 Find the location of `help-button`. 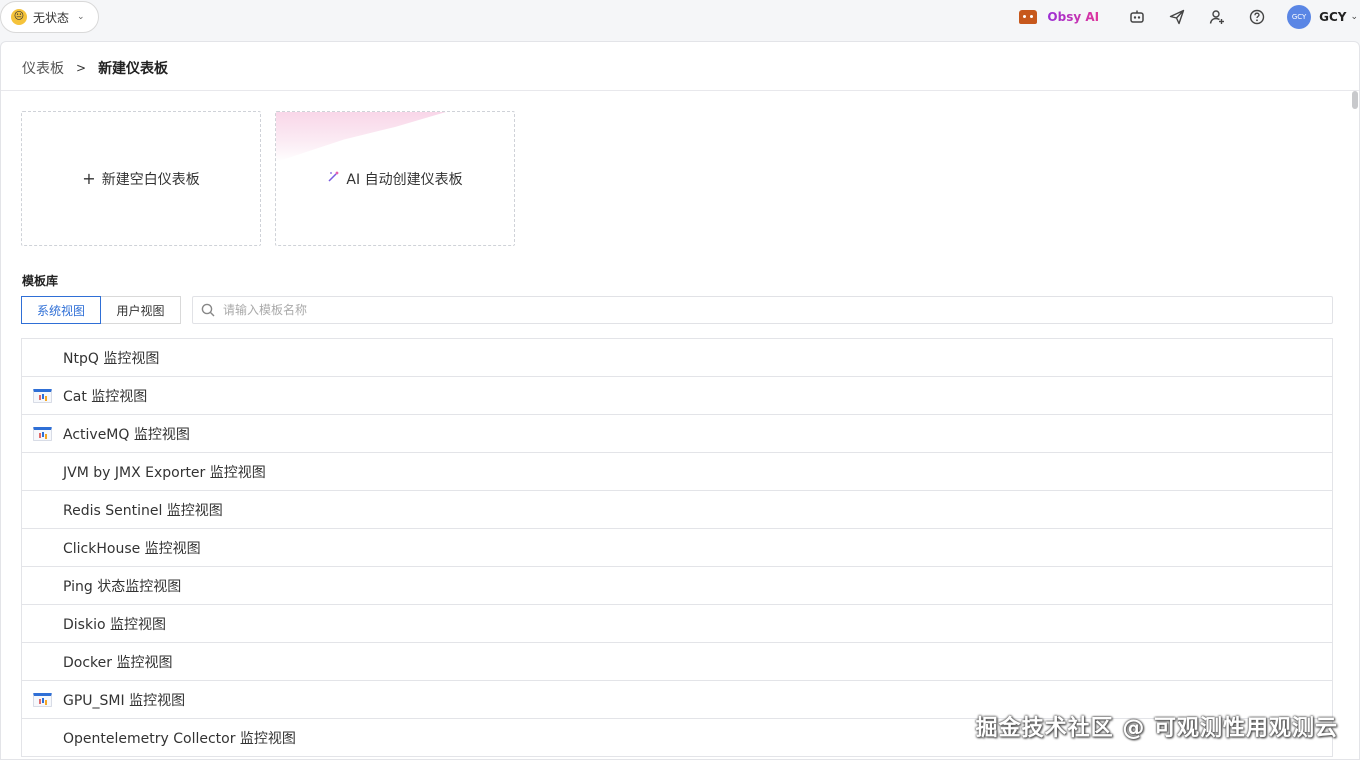

help-button is located at coordinates (1257, 17).